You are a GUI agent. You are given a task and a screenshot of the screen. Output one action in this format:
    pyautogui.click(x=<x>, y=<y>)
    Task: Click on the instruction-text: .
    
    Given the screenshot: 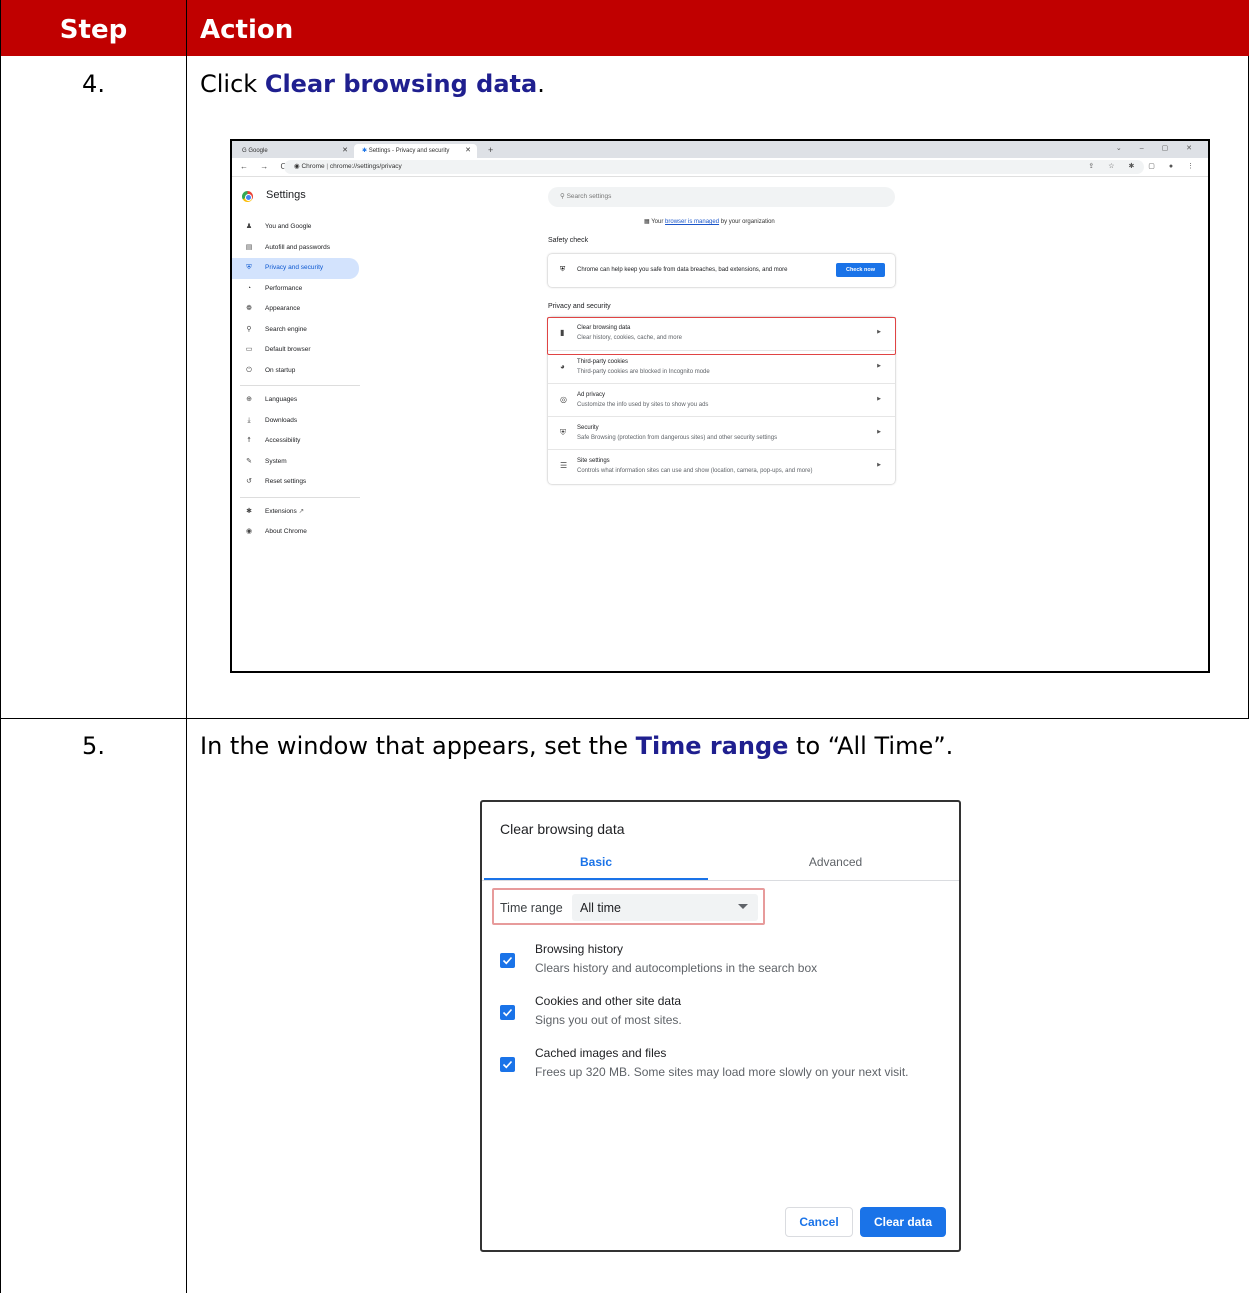 What is the action you would take?
    pyautogui.click(x=541, y=84)
    